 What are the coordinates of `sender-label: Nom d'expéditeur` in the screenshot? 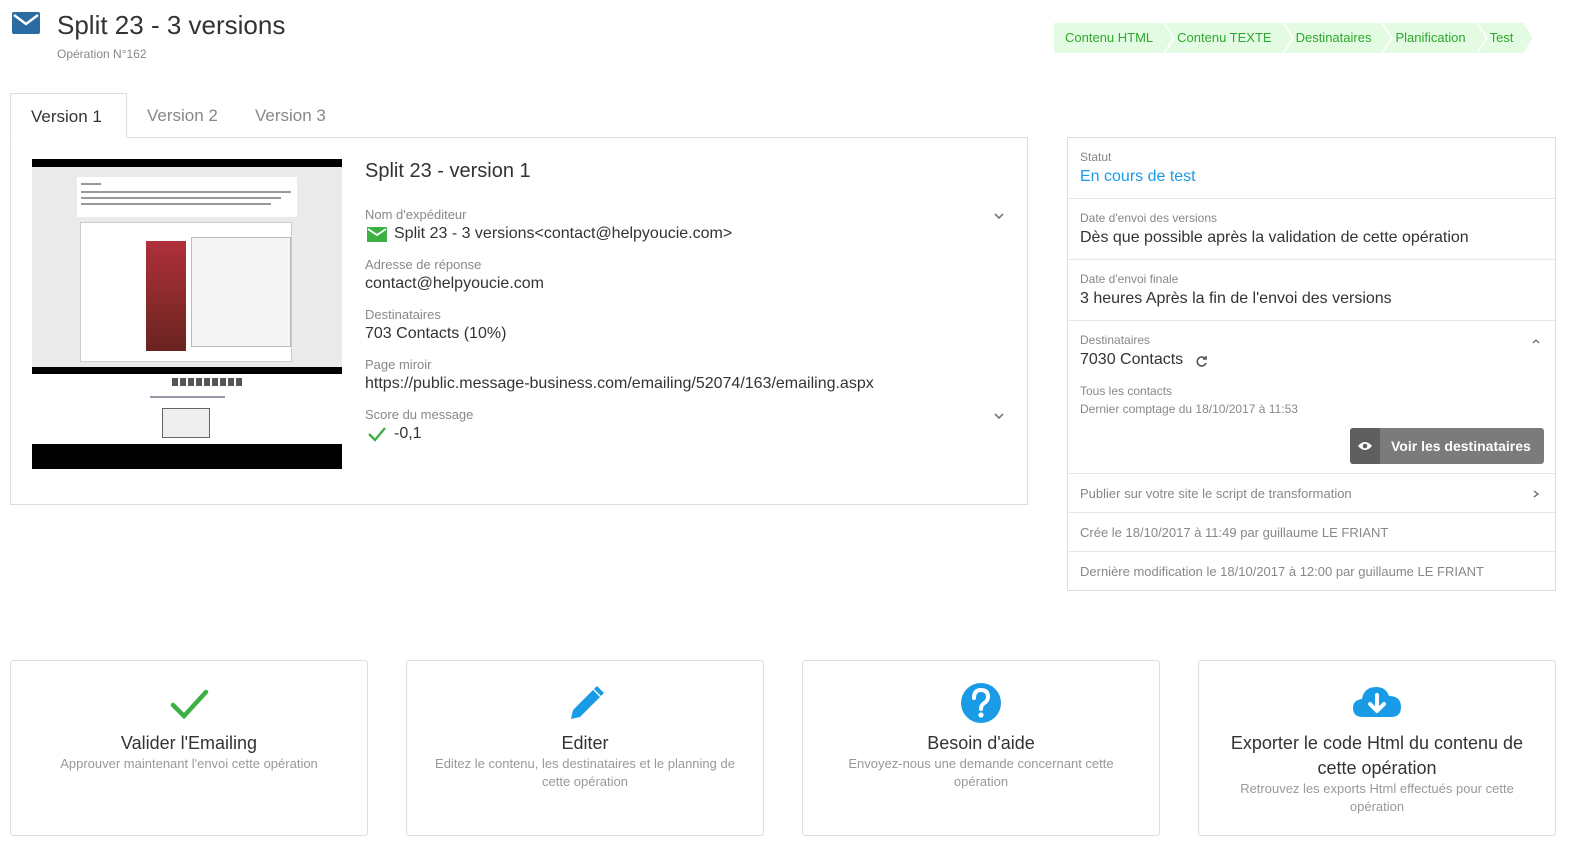 It's located at (416, 214).